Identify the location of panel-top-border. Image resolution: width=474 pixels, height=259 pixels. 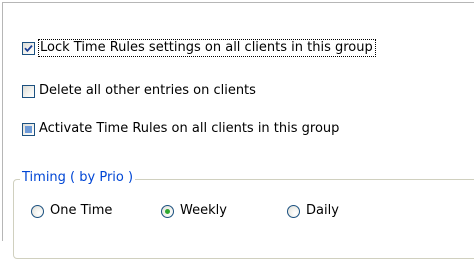
(238, 2).